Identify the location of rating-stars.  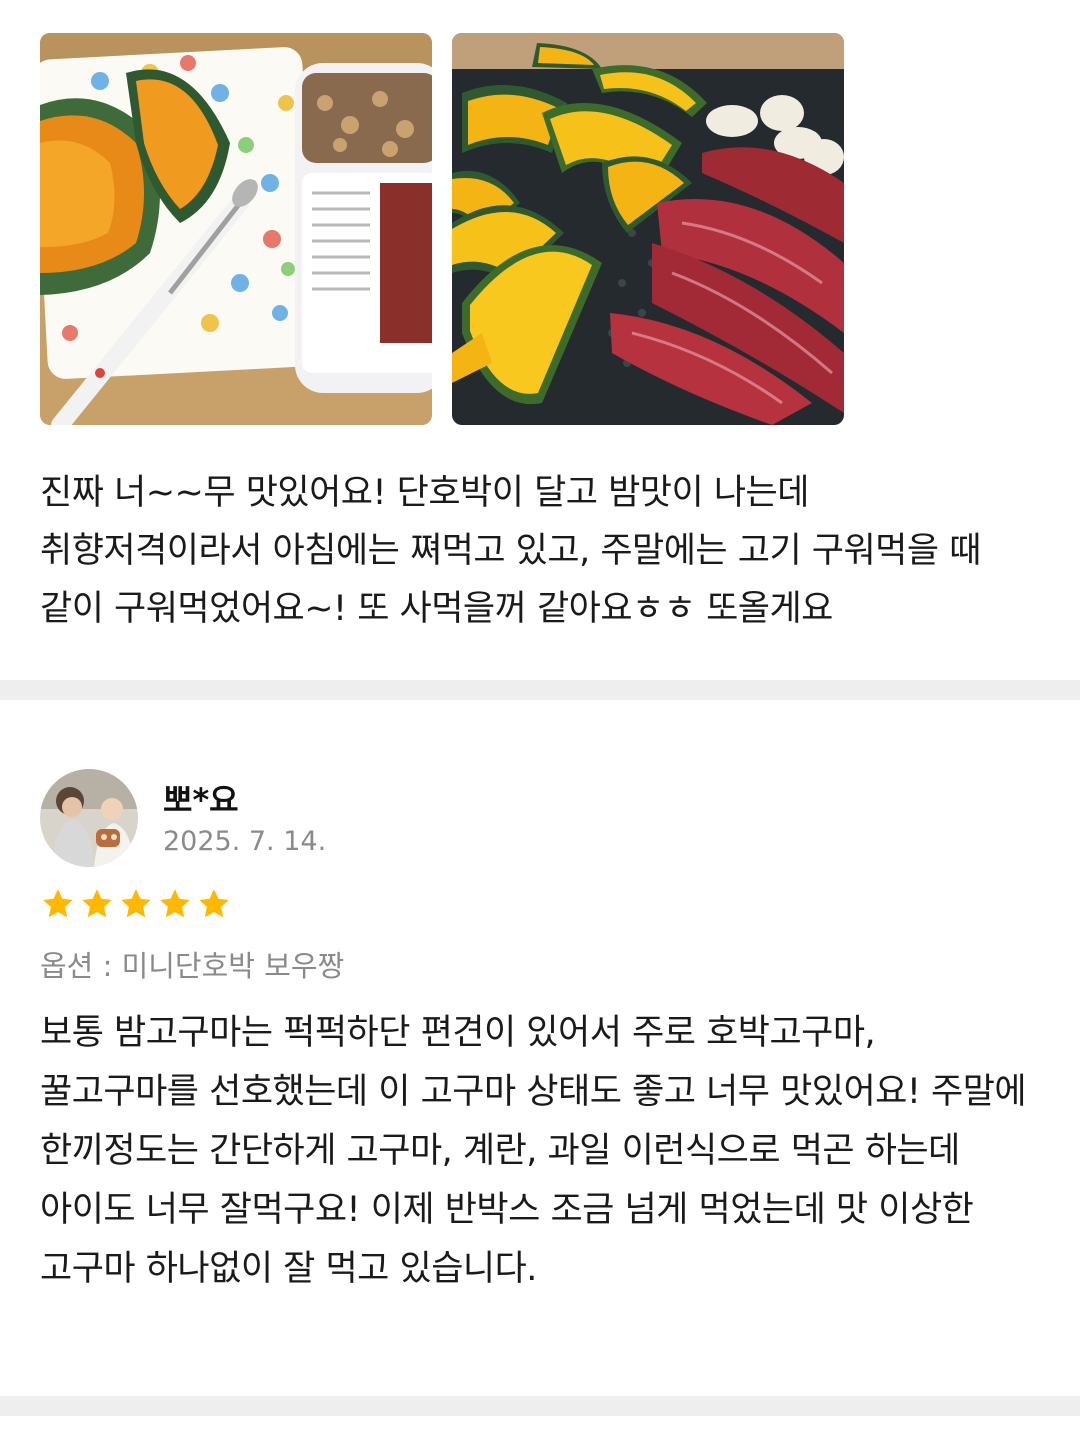
(136, 904).